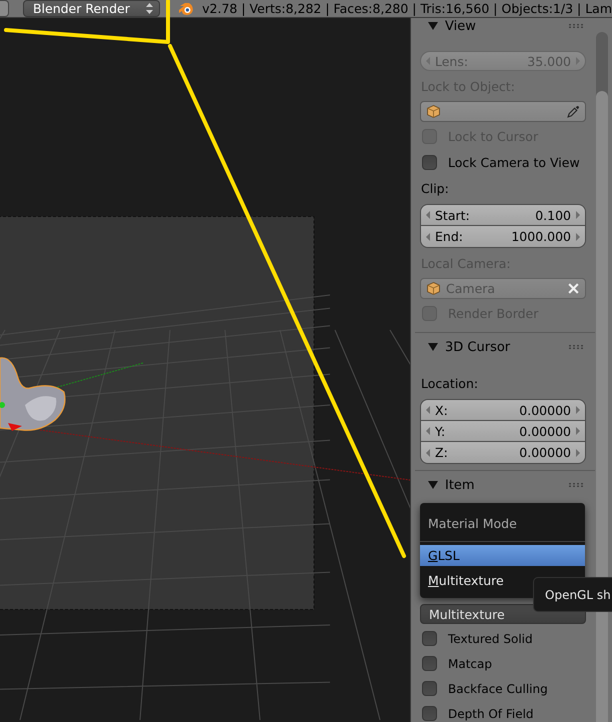  Describe the element at coordinates (91, 8) in the screenshot. I see `render-engine-dropdown: Blender Render` at that location.